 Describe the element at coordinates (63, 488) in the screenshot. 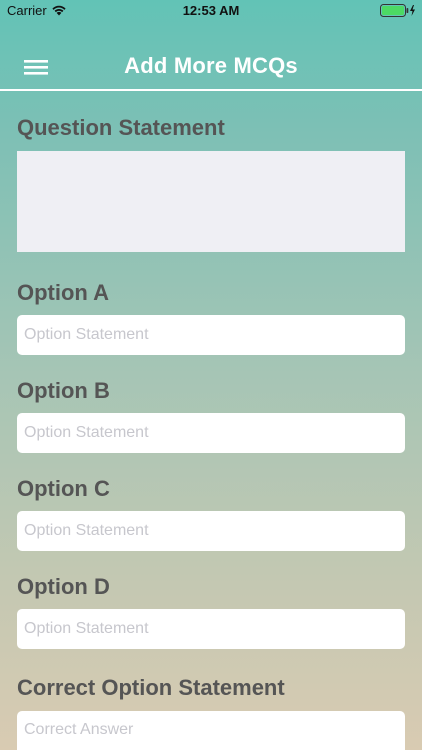

I see `option-c-label: Option C` at that location.